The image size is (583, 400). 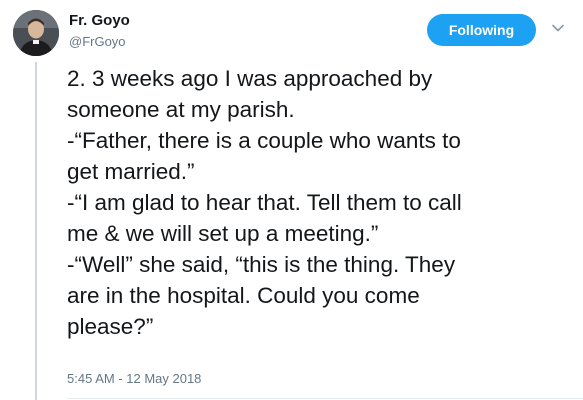 I want to click on tweet-text-line: 2. 3 weeks ago I was approached by, so click(x=250, y=78).